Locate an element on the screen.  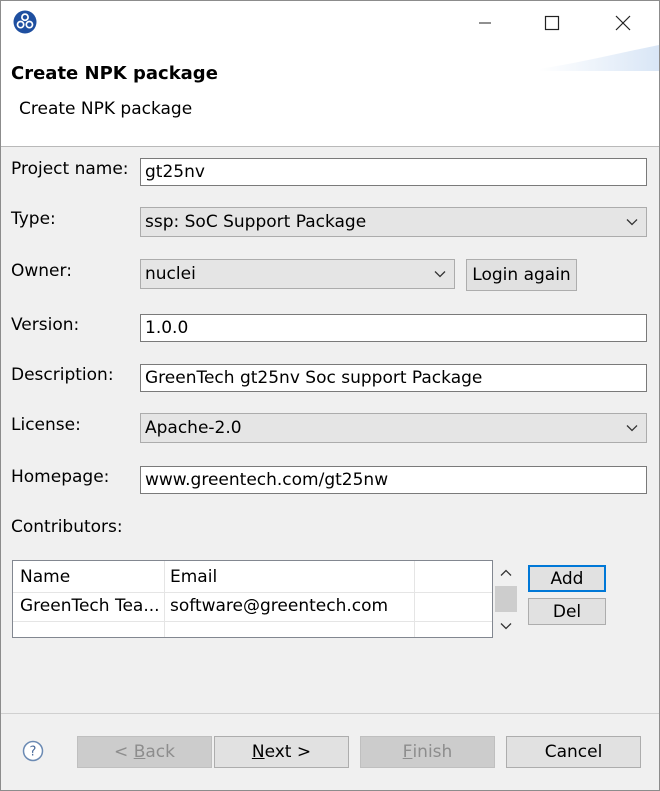
help-icon: ? is located at coordinates (33, 751).